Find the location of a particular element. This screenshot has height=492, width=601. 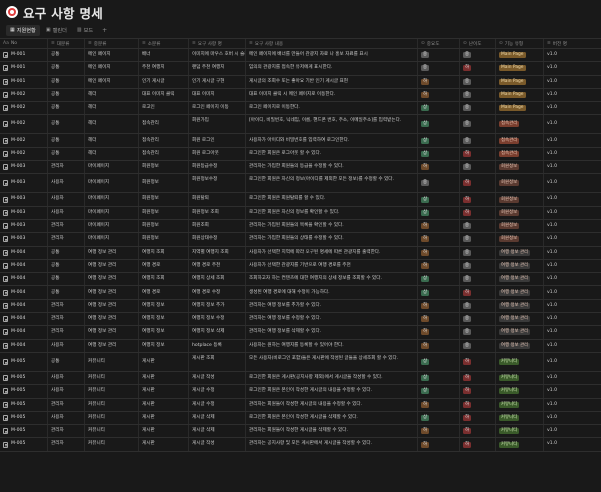

column-header-name: ≡ 요구 사항 명 is located at coordinates (217, 43).